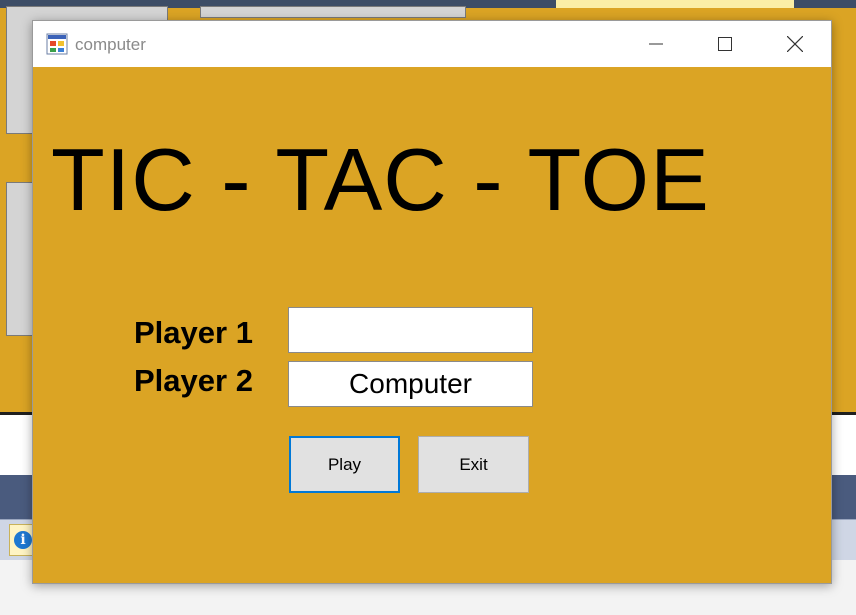 This screenshot has width=856, height=615. What do you see at coordinates (333, 12) in the screenshot?
I see `designer-cell` at bounding box center [333, 12].